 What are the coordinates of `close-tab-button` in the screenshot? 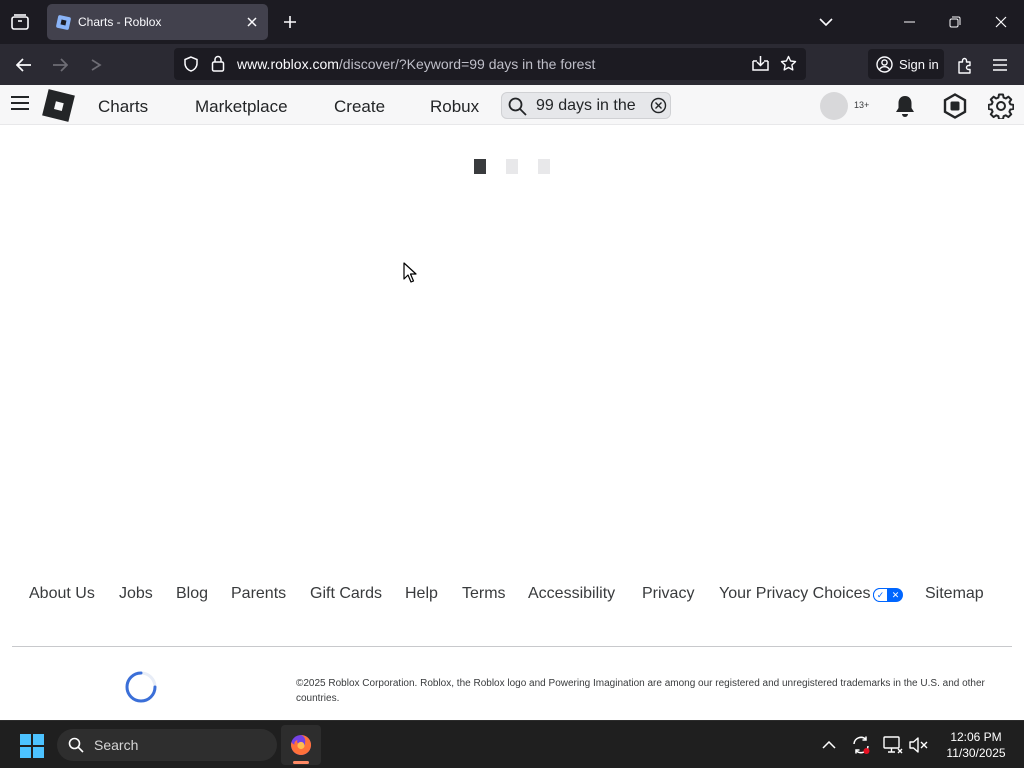 It's located at (252, 22).